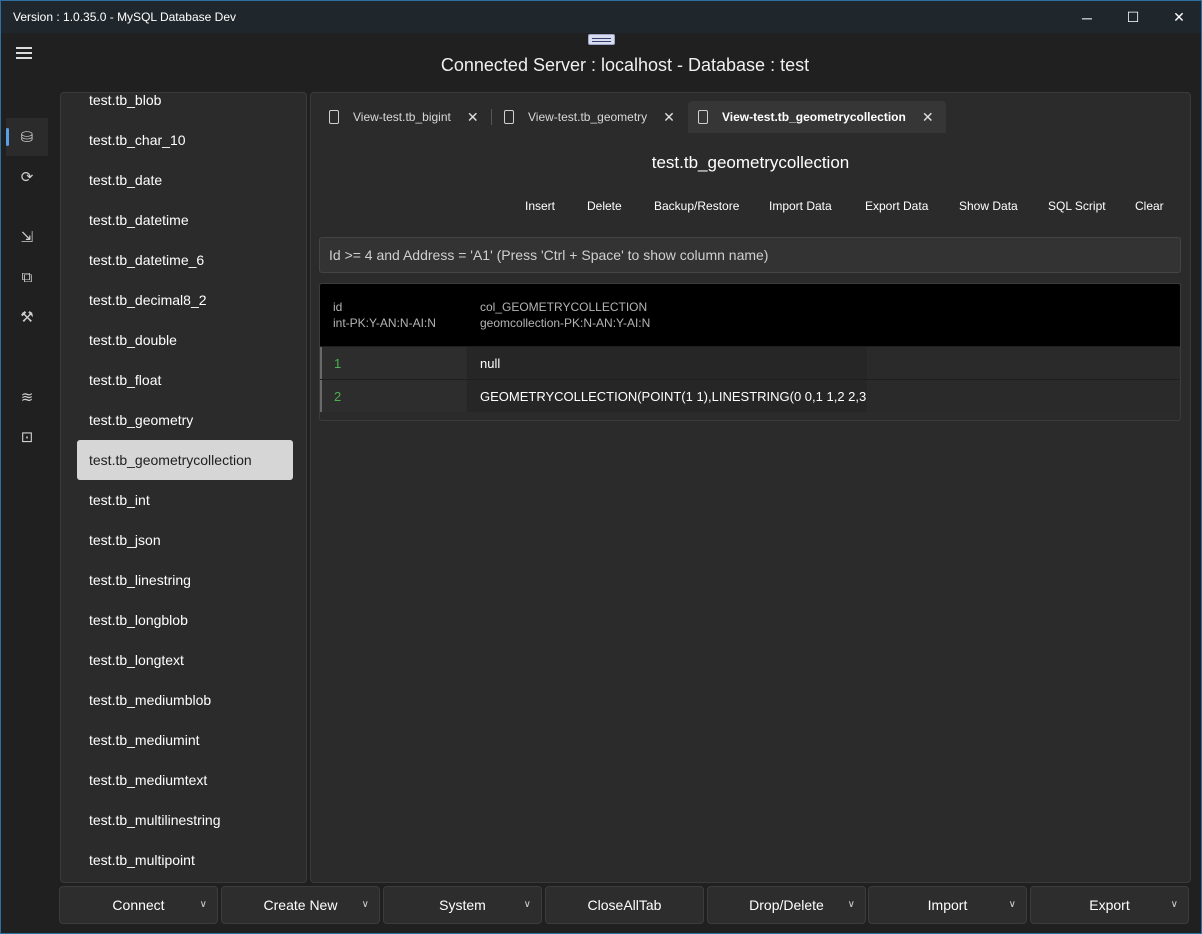 This screenshot has width=1202, height=934. I want to click on export-doc-icon: ⇲, so click(27, 237).